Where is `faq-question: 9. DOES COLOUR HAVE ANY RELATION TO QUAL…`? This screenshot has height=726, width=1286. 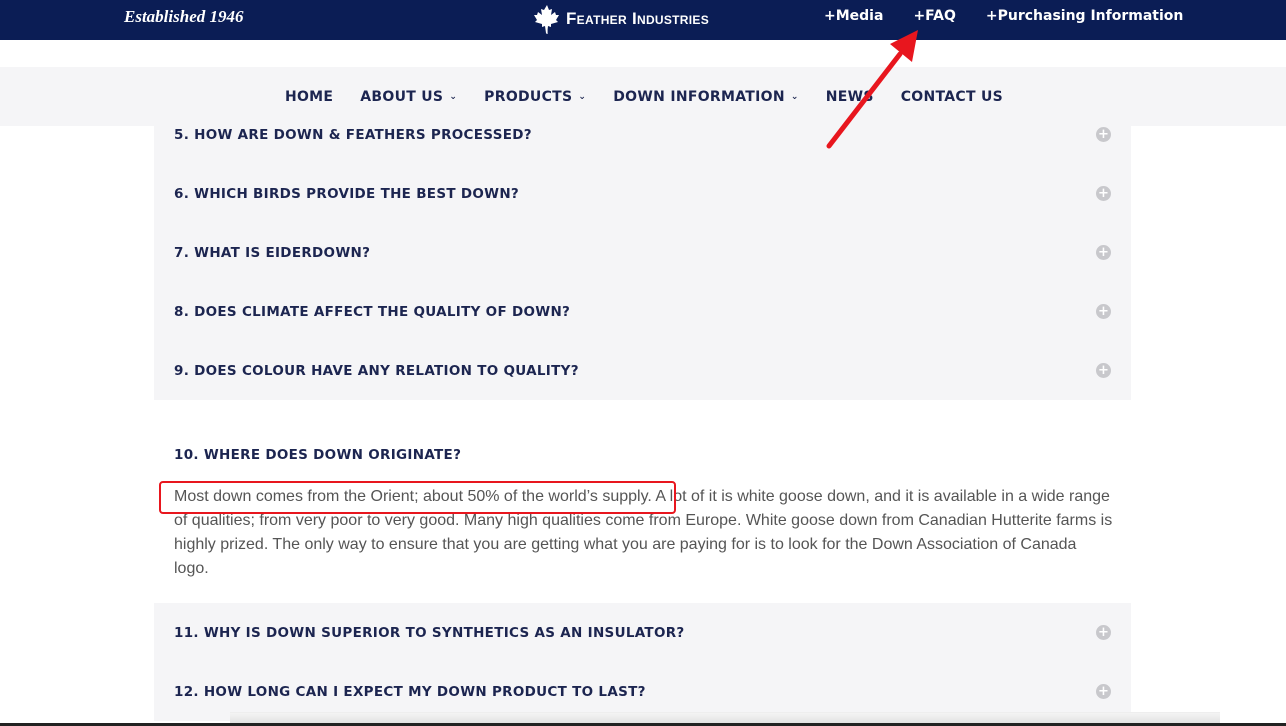 faq-question: 9. DOES COLOUR HAVE ANY RELATION TO QUAL… is located at coordinates (376, 370).